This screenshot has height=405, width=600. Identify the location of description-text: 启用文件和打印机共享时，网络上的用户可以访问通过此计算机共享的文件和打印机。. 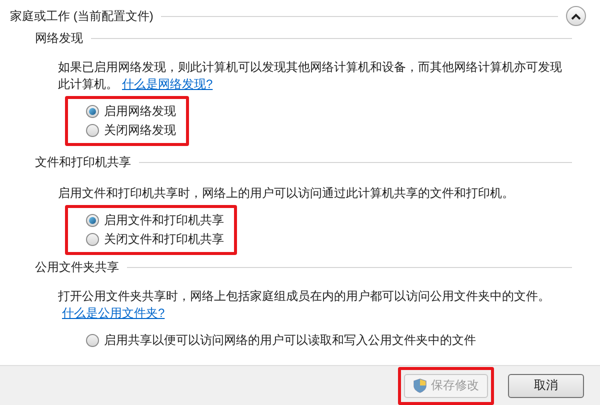
(286, 193).